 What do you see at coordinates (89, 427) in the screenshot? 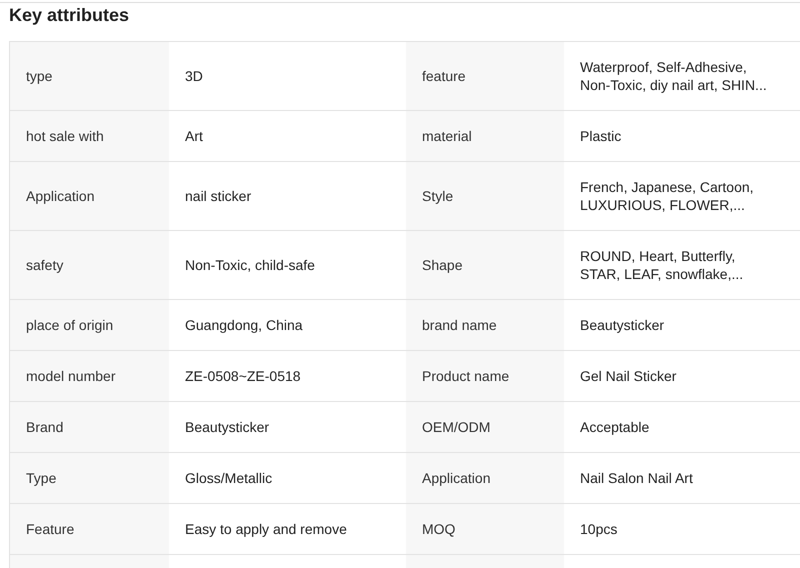
I see `attribute-label: Brand` at bounding box center [89, 427].